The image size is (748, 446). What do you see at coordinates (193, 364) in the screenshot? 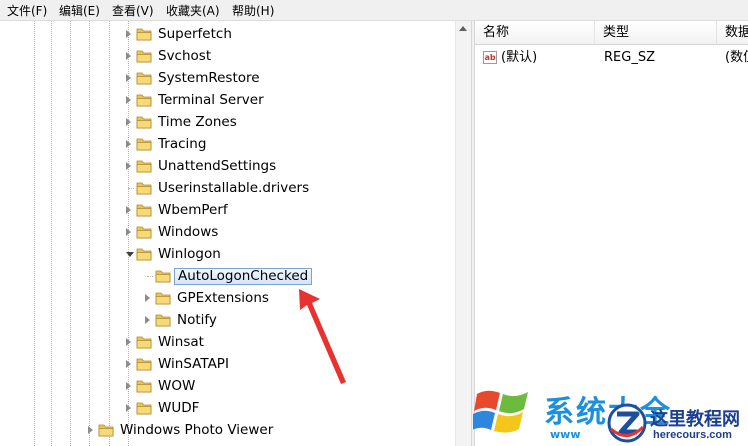
I see `tree-node-label: WinSATAPI` at bounding box center [193, 364].